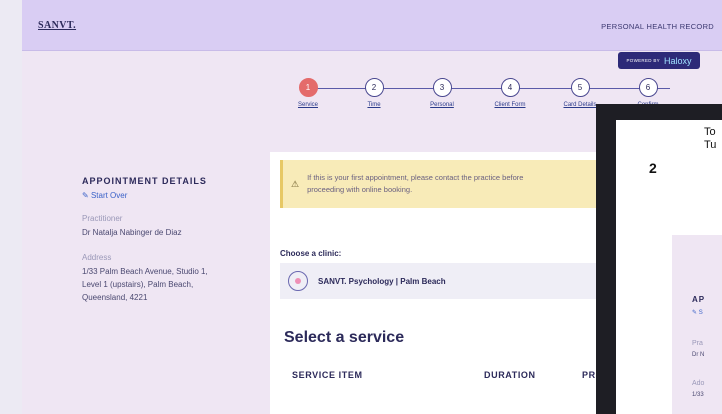  What do you see at coordinates (580, 87) in the screenshot?
I see `step-5-circle: 5` at bounding box center [580, 87].